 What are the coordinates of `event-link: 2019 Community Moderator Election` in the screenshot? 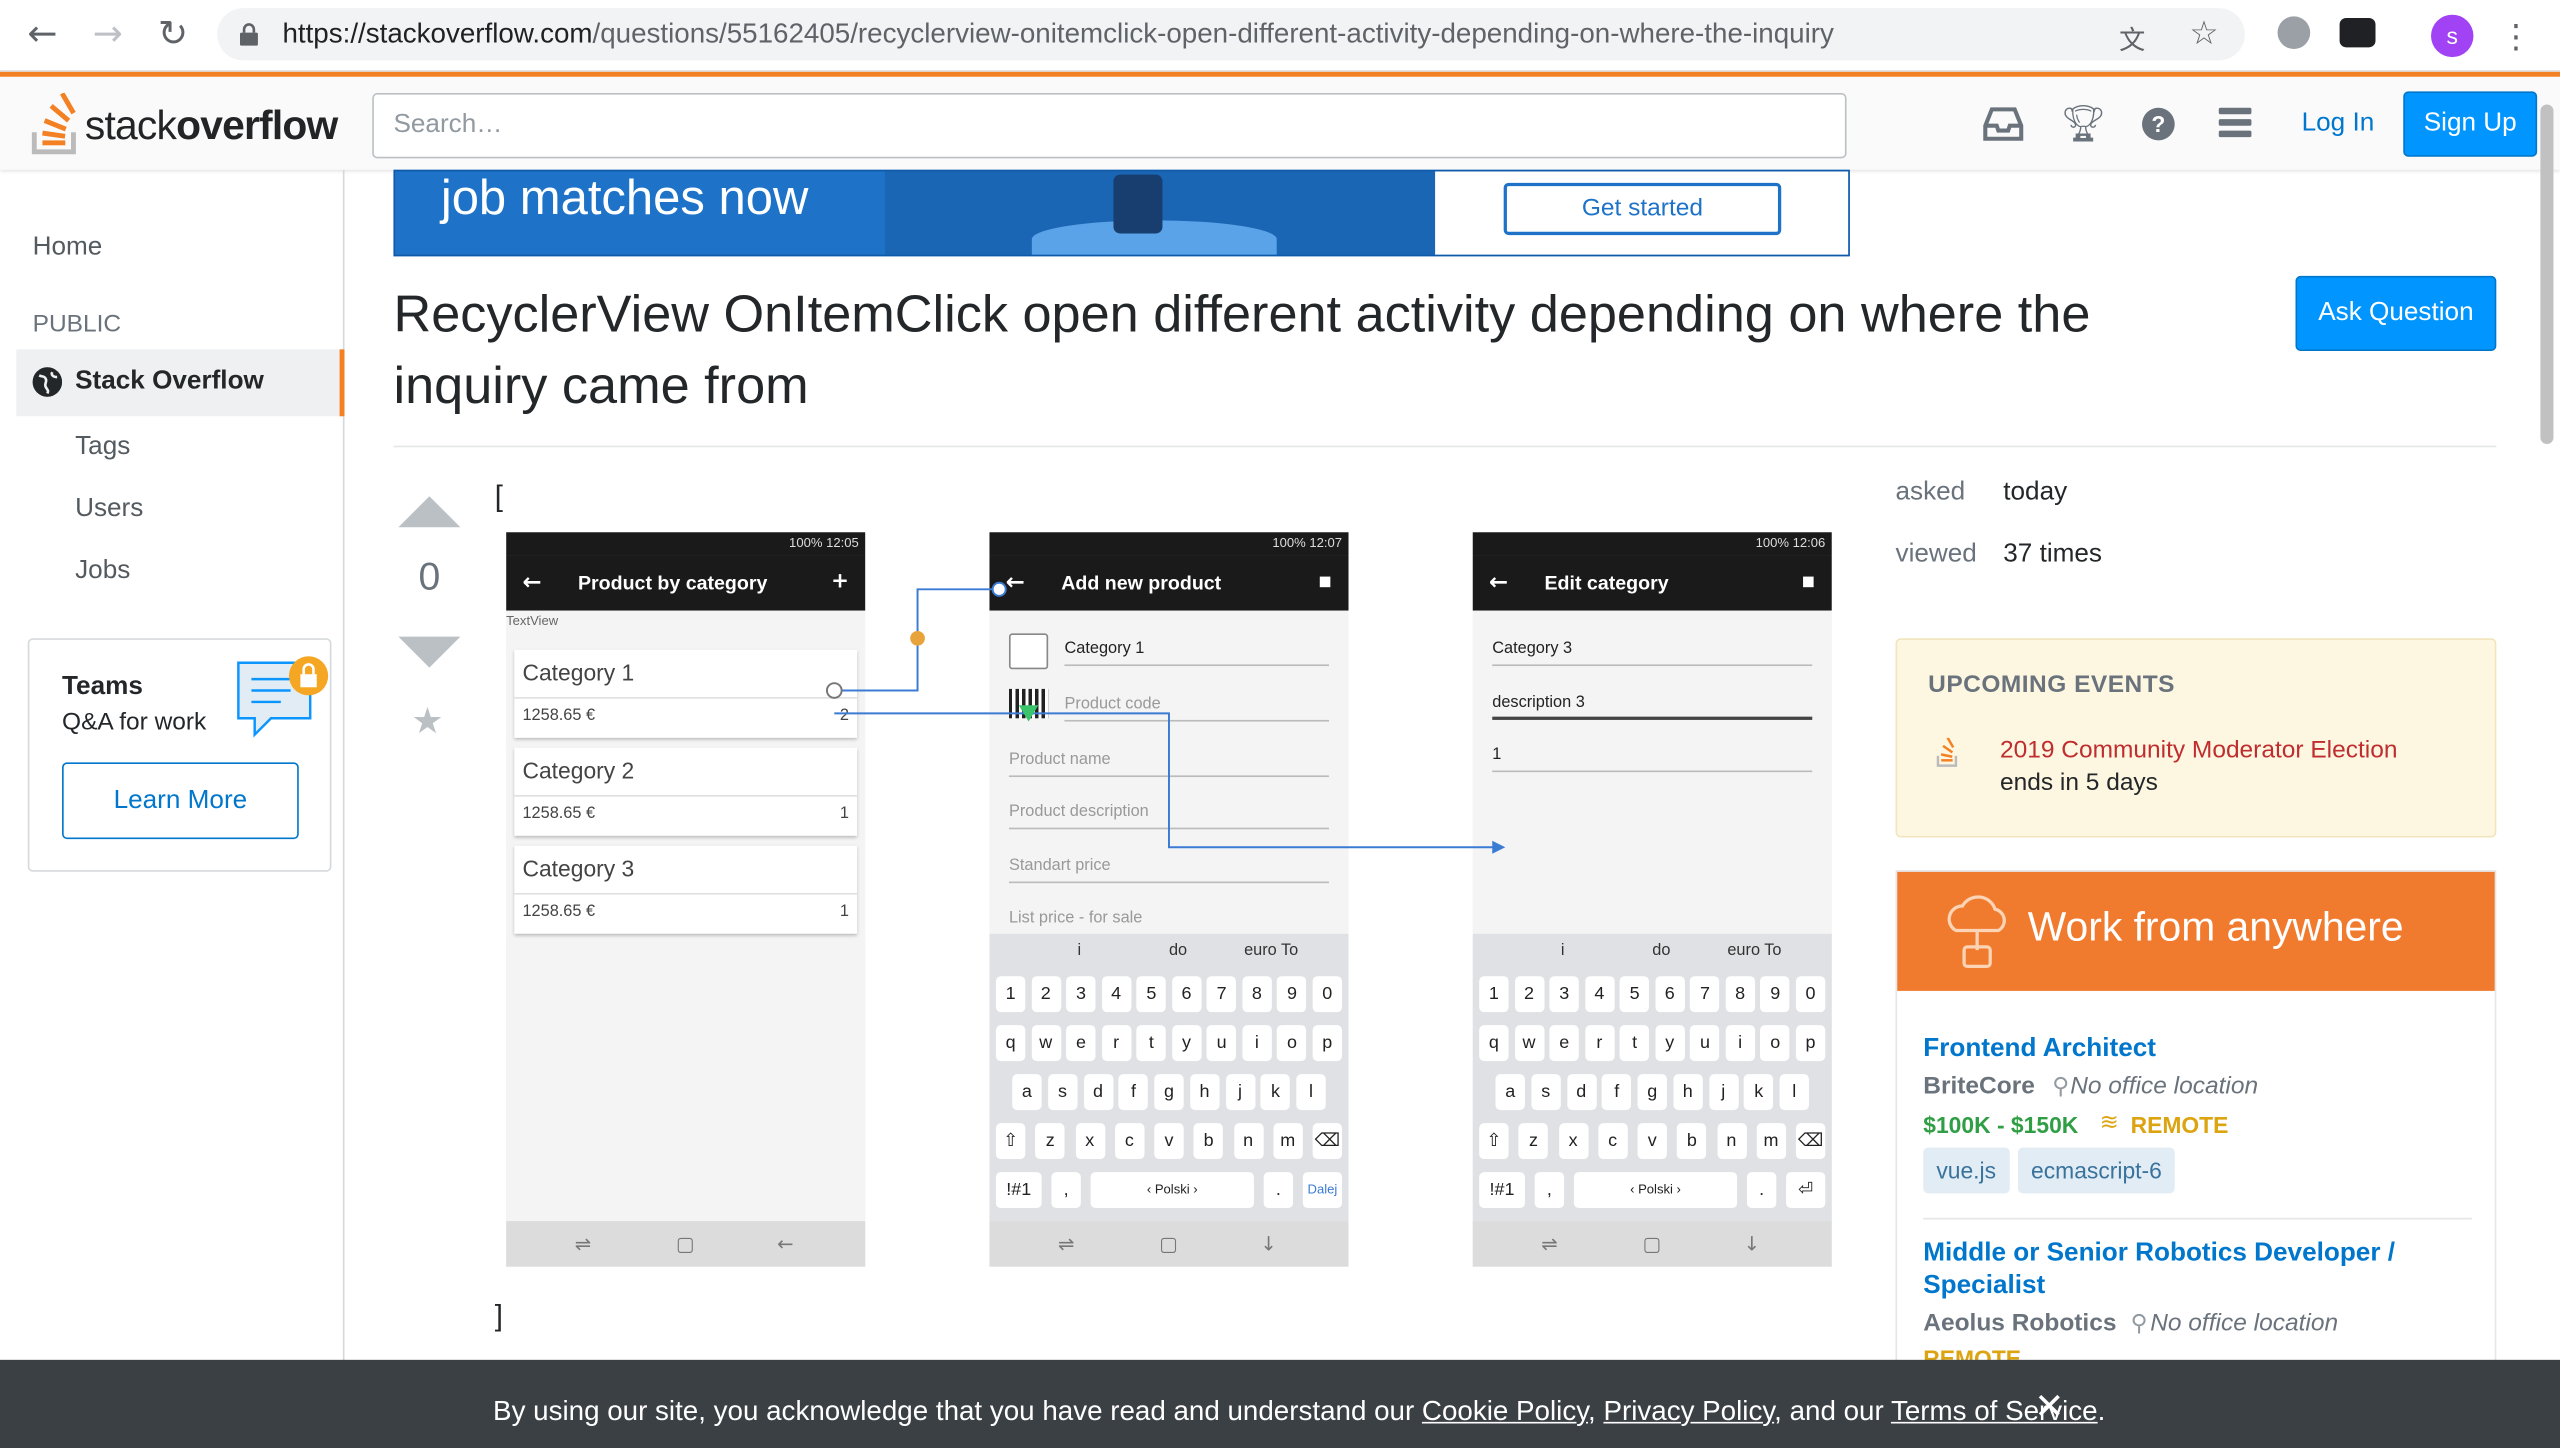 It's located at (2198, 750).